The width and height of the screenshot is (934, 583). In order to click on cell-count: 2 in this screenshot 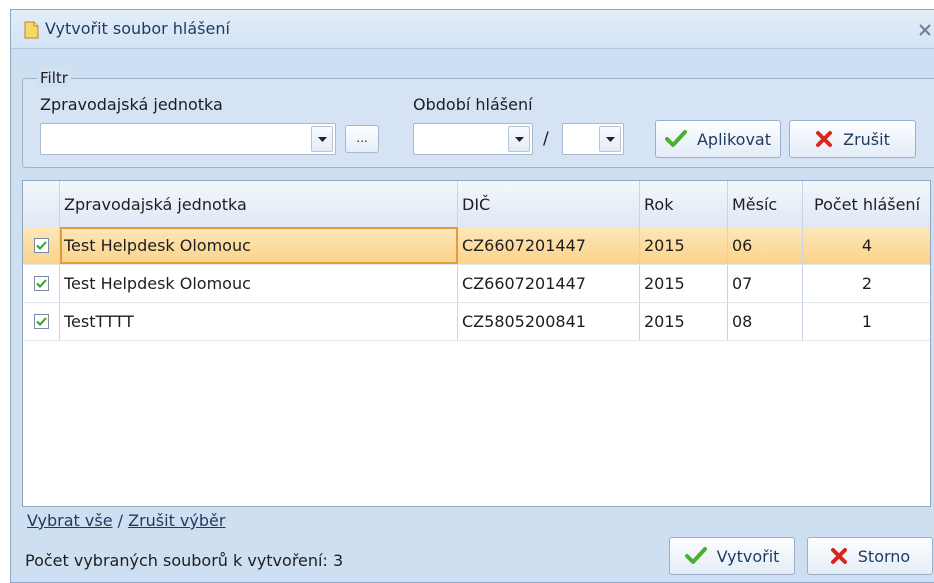, I will do `click(866, 283)`.